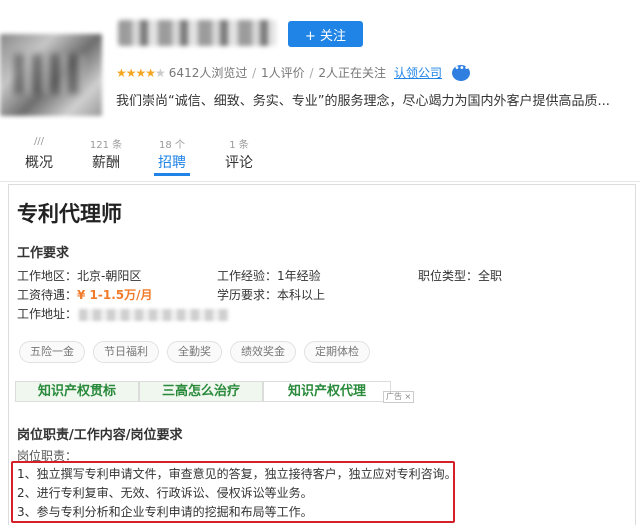 The width and height of the screenshot is (640, 525). Describe the element at coordinates (237, 474) in the screenshot. I see `duty-item: 1、独立撰写专利申请文件，审查意见的答复，独立接待客户，独立应对专利咨询。` at that location.